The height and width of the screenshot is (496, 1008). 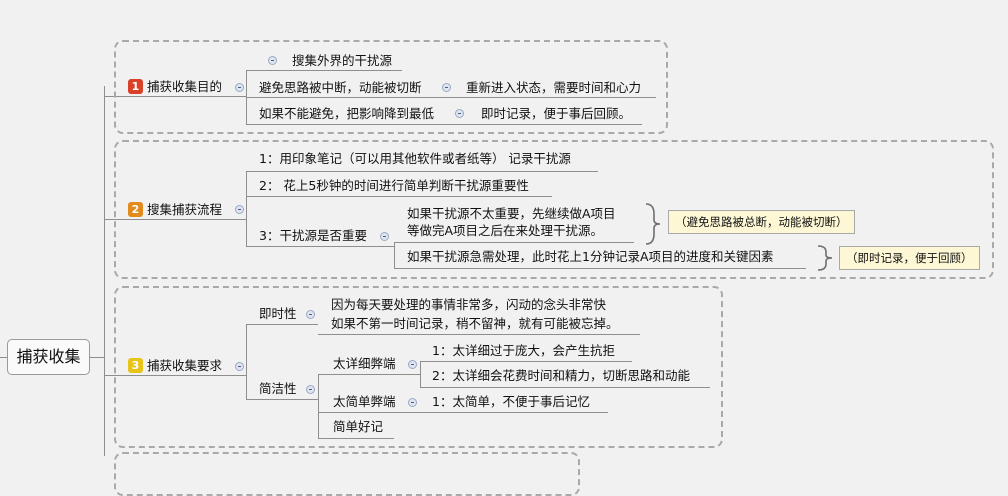 What do you see at coordinates (422, 171) in the screenshot?
I see `b2-item1-underline` at bounding box center [422, 171].